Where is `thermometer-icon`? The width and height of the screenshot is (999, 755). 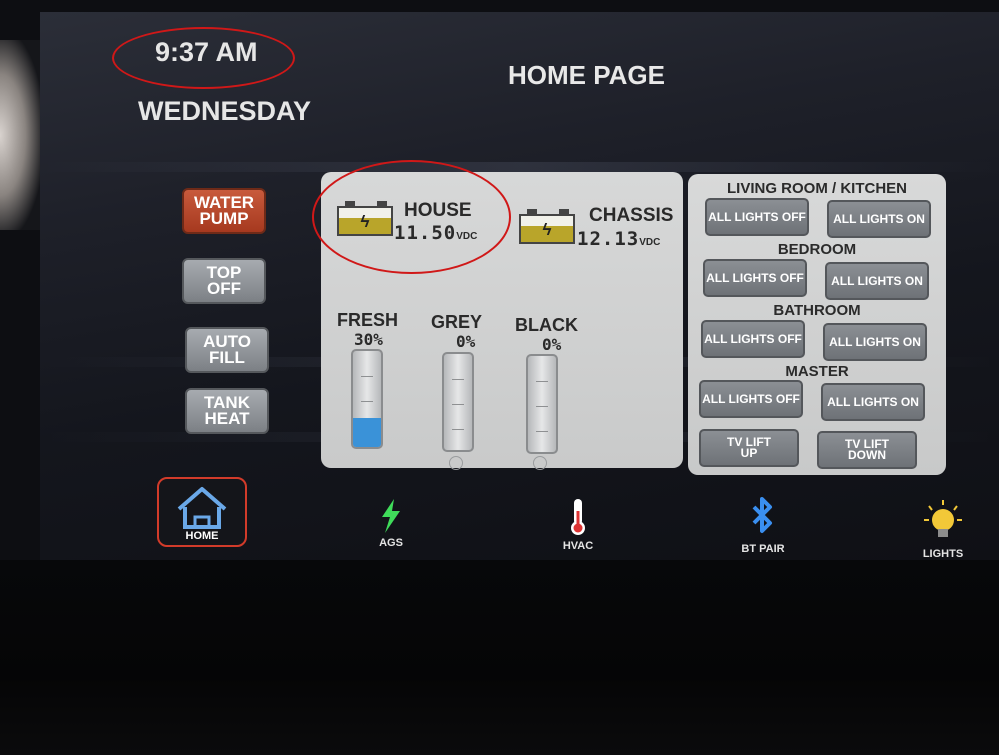
thermometer-icon is located at coordinates (578, 517).